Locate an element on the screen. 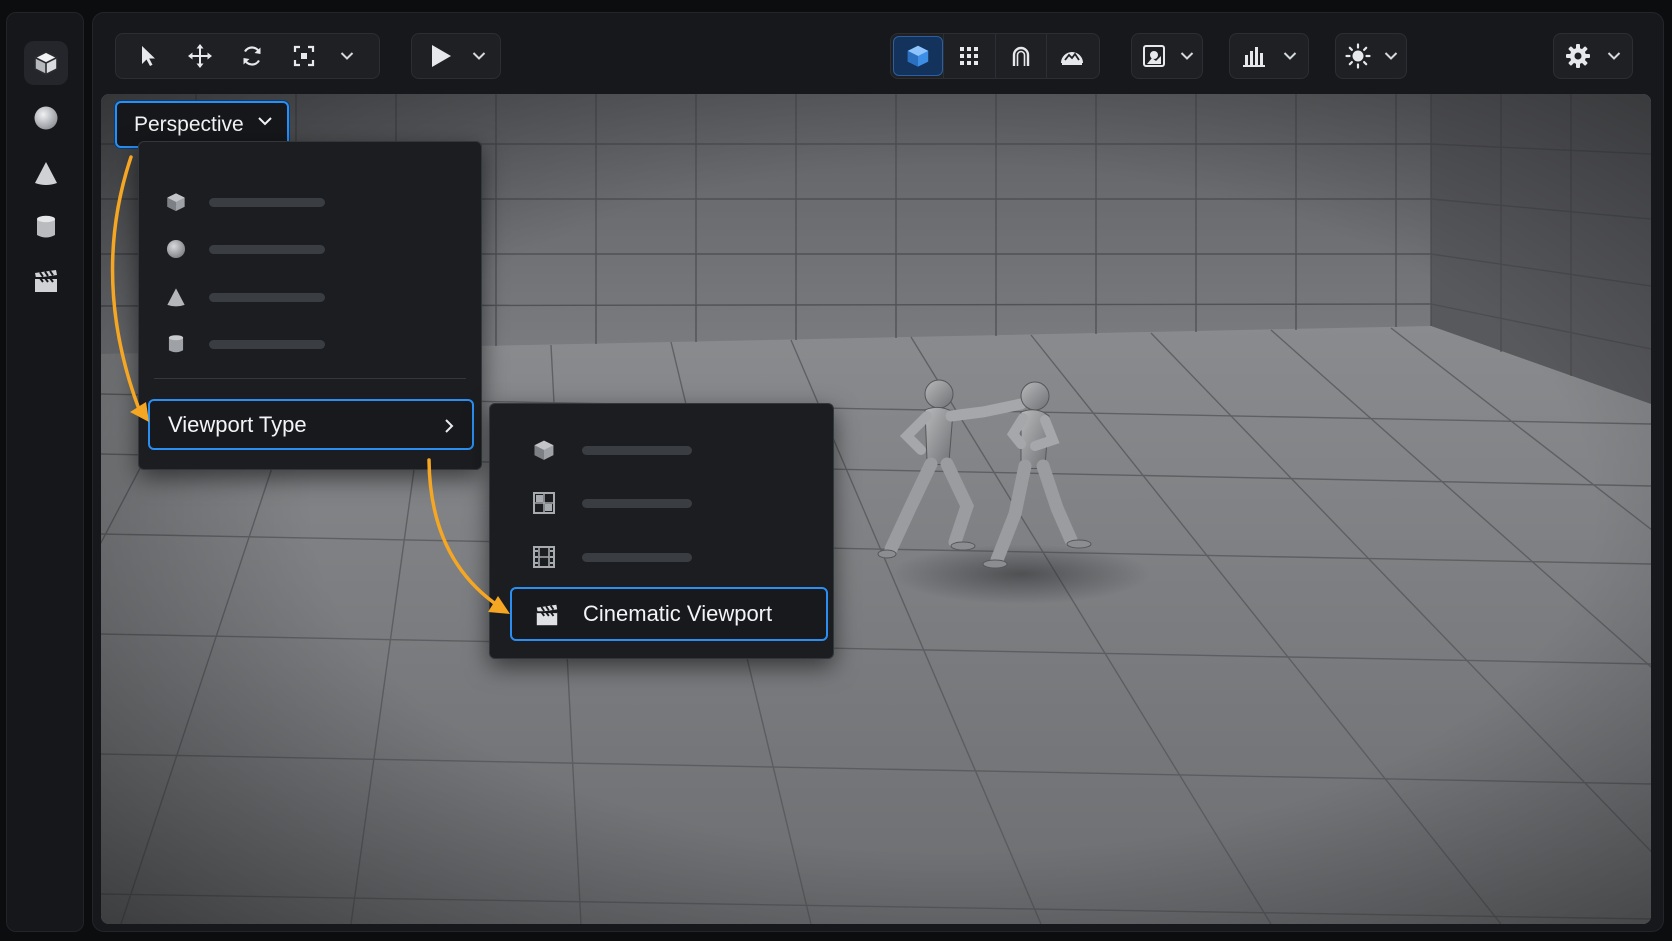 The height and width of the screenshot is (941, 1672). cinematic-viewport-item: Cinematic Viewport is located at coordinates (669, 614).